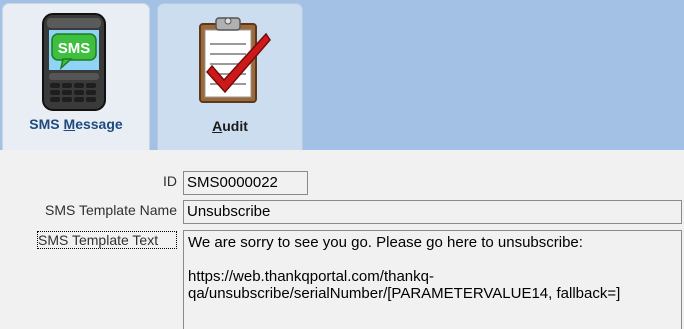 The height and width of the screenshot is (329, 684). Describe the element at coordinates (232, 65) in the screenshot. I see `clipboard-check-icon` at that location.